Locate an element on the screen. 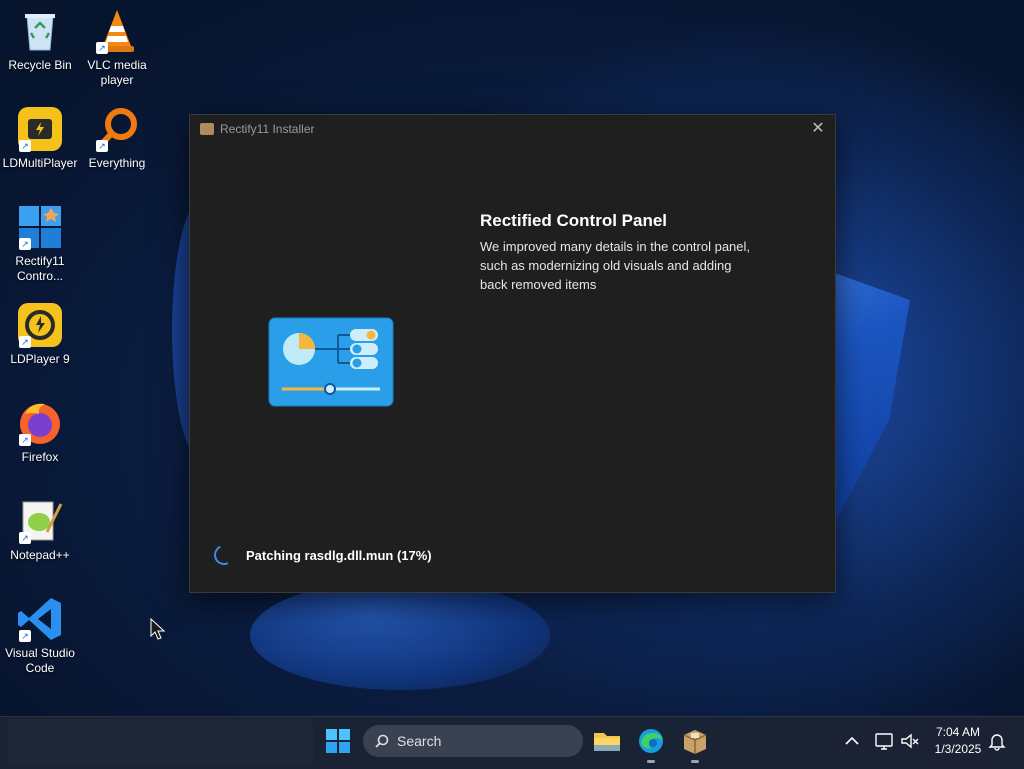  everything-icon: ↗ is located at coordinates (117, 129).